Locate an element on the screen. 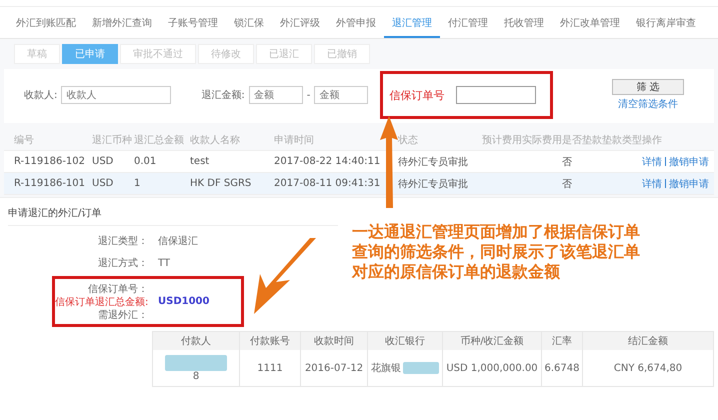 The height and width of the screenshot is (420, 718). table-cell: USD 1,000,000.00 is located at coordinates (492, 368).